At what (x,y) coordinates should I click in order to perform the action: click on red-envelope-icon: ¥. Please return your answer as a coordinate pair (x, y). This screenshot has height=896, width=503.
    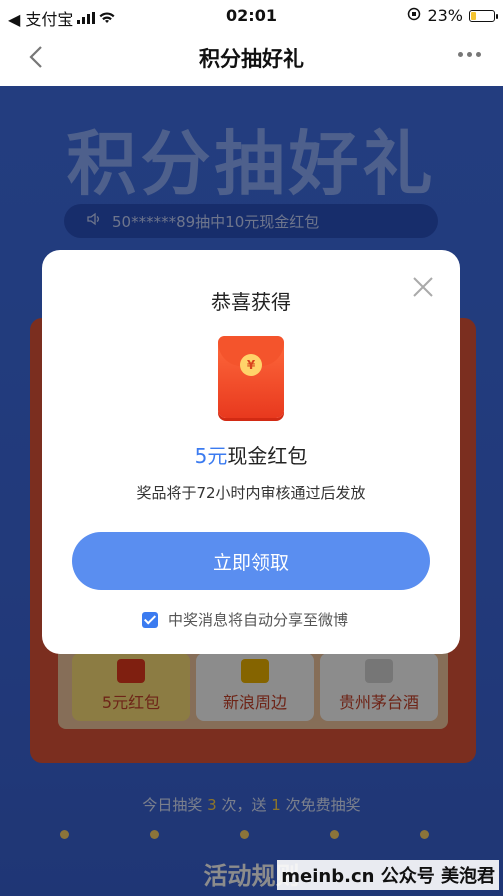
    Looking at the image, I should click on (251, 377).